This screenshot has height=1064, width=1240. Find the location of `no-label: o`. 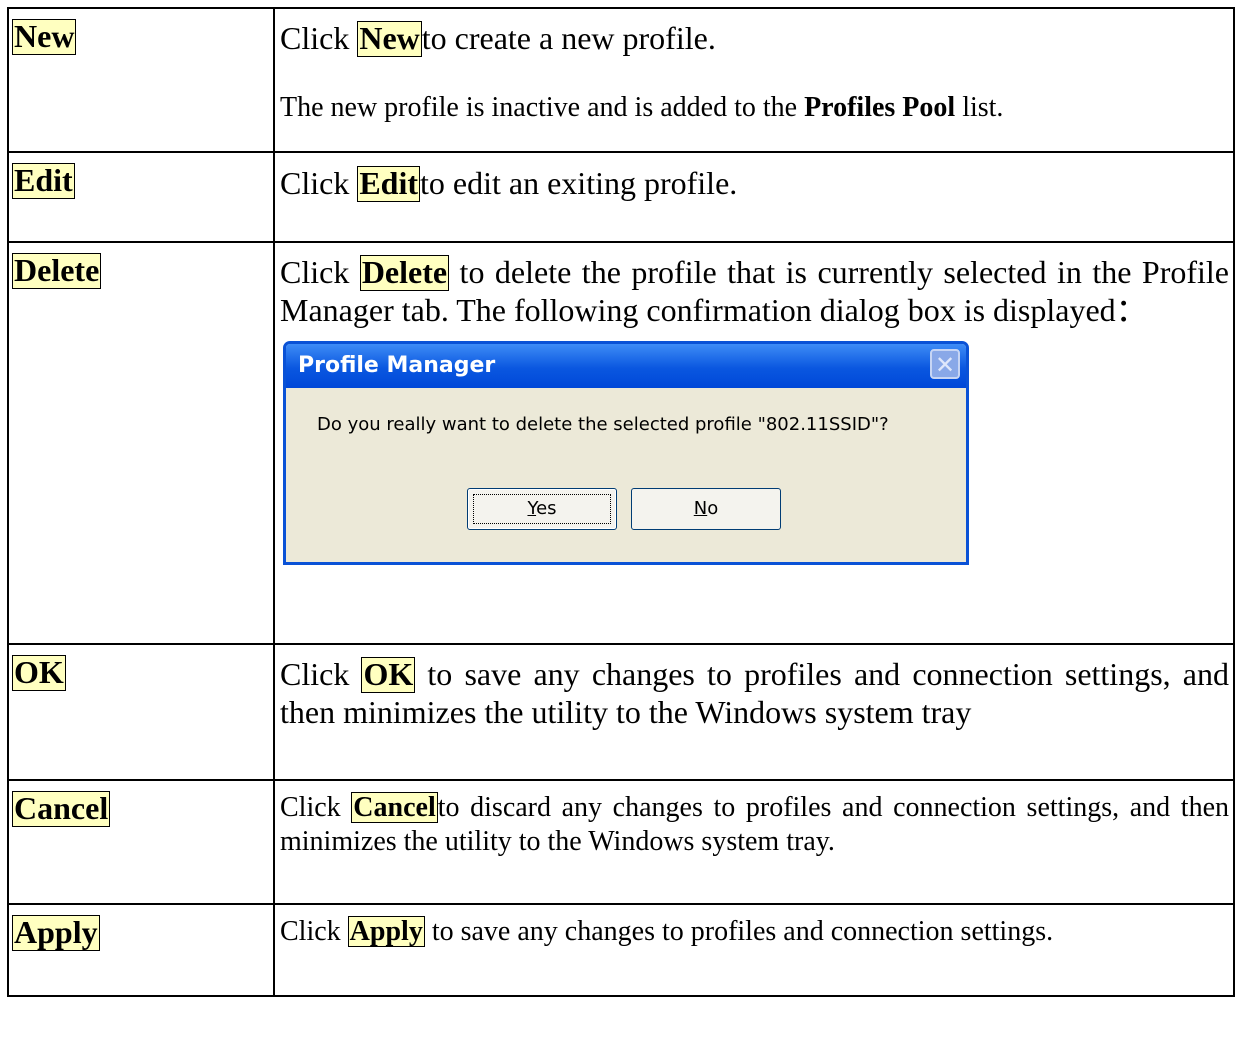

no-label: o is located at coordinates (713, 508).